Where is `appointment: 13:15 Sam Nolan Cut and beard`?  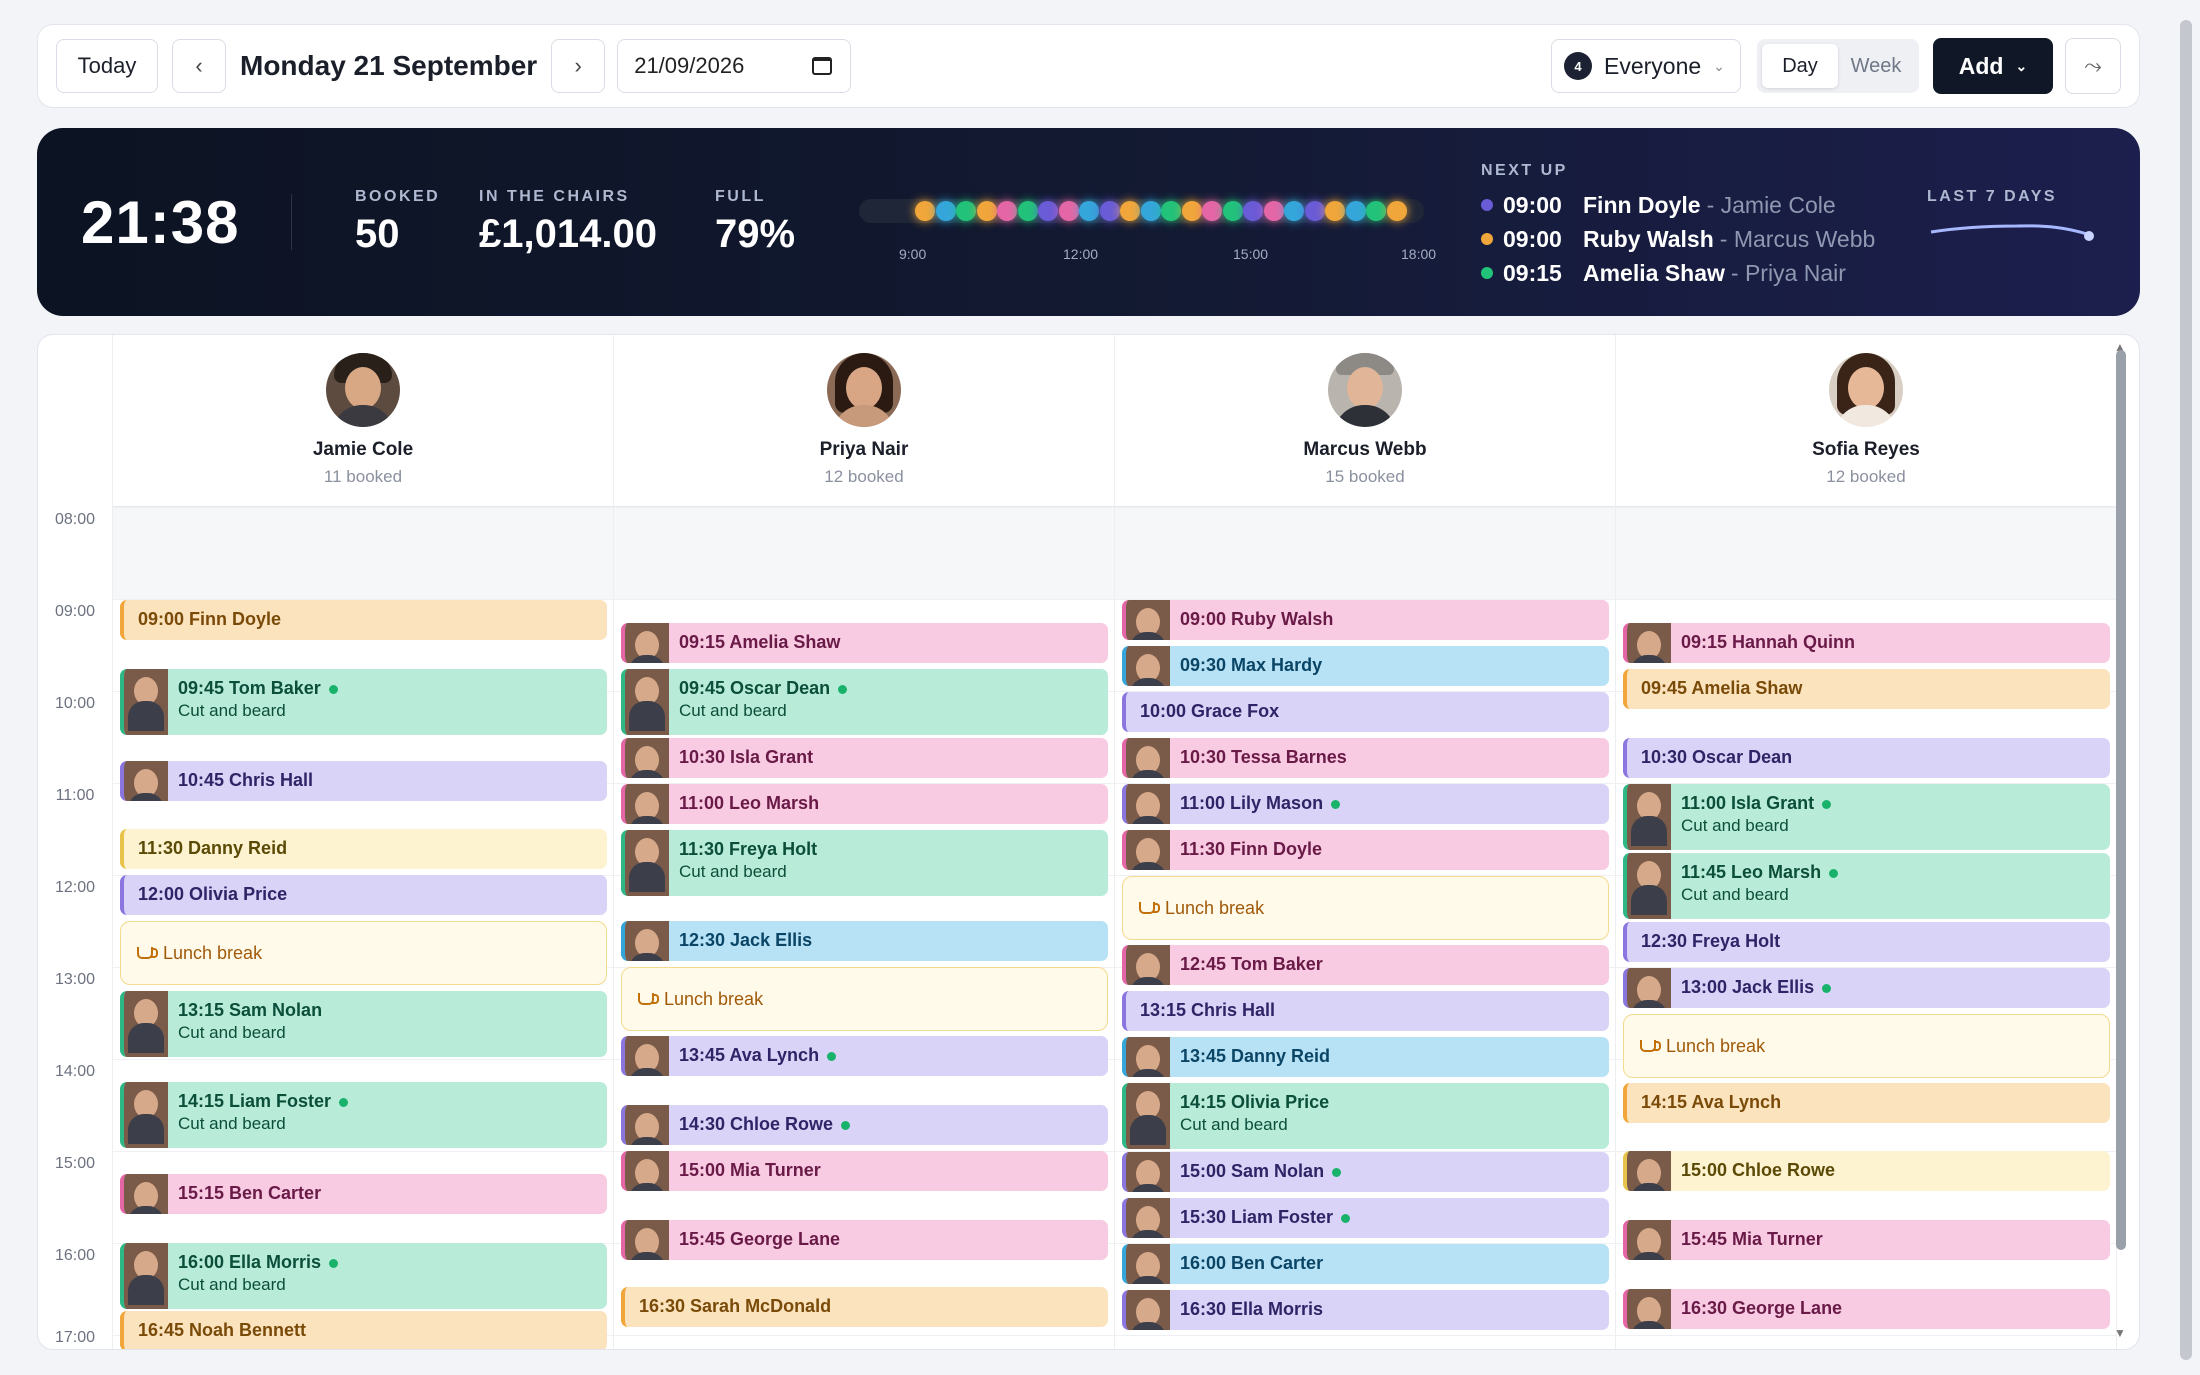 appointment: 13:15 Sam Nolan Cut and beard is located at coordinates (363, 1024).